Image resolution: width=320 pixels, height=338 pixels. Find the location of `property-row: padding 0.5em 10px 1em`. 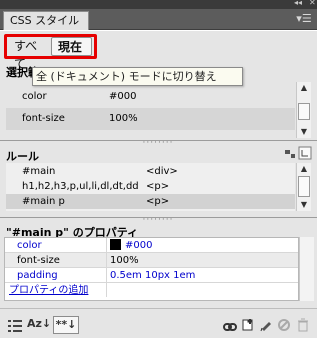

property-row: padding 0.5em 10px 1em is located at coordinates (151, 275).